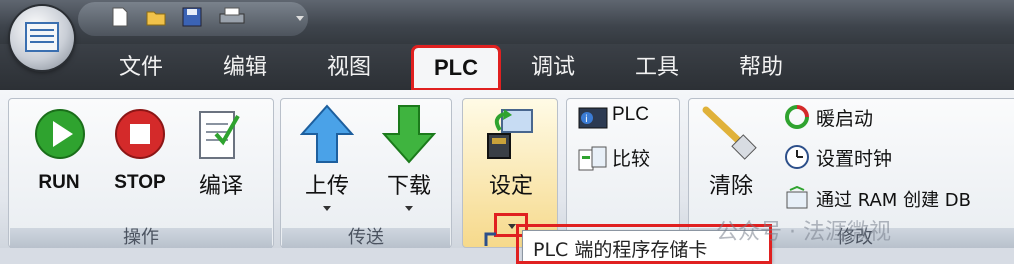 This screenshot has height=264, width=1014. I want to click on tab-edit: 编辑, so click(245, 68).